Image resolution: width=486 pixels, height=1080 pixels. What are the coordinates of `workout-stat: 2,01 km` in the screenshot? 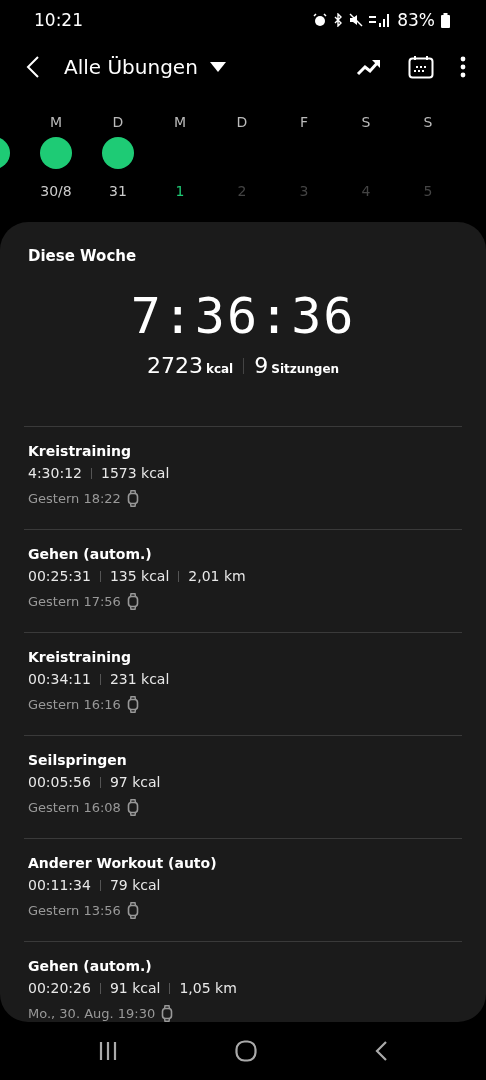 It's located at (217, 576).